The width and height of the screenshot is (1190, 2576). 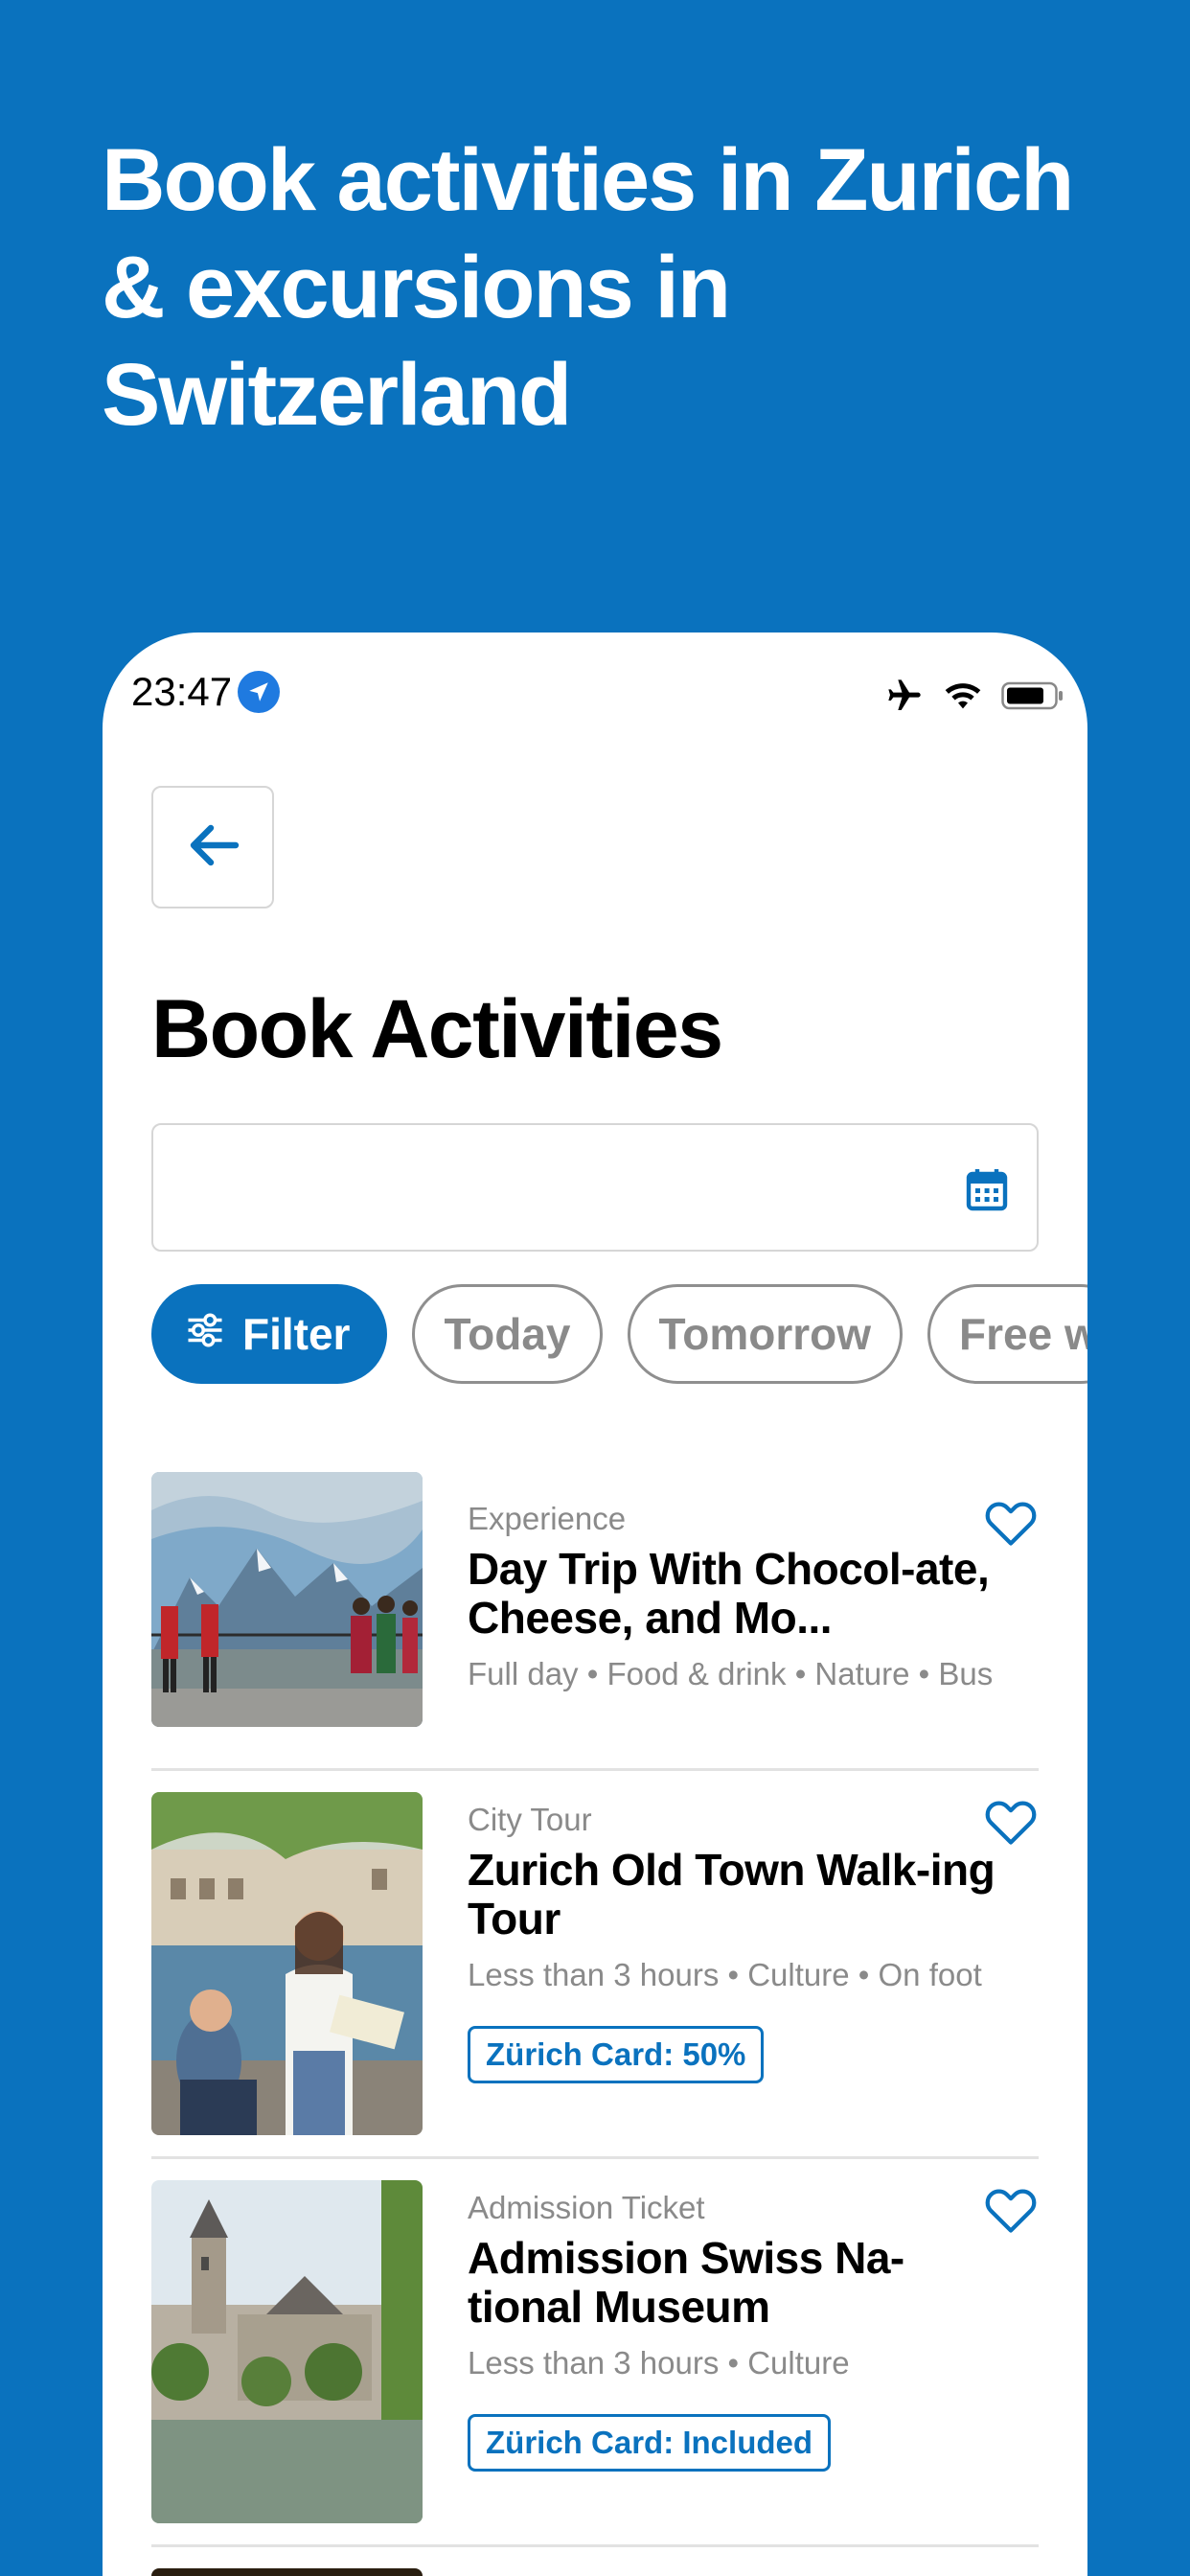 I want to click on activity-category: Experience, so click(x=547, y=1518).